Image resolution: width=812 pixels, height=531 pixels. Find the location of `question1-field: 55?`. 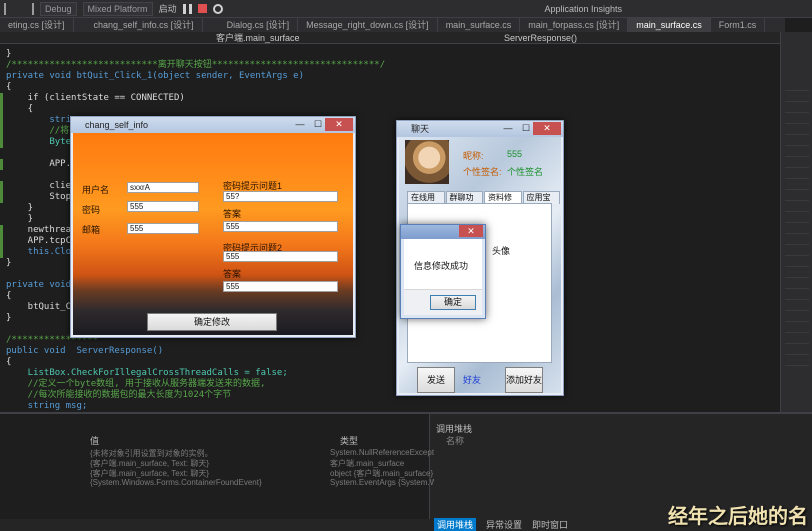

question1-field: 55? is located at coordinates (280, 196).